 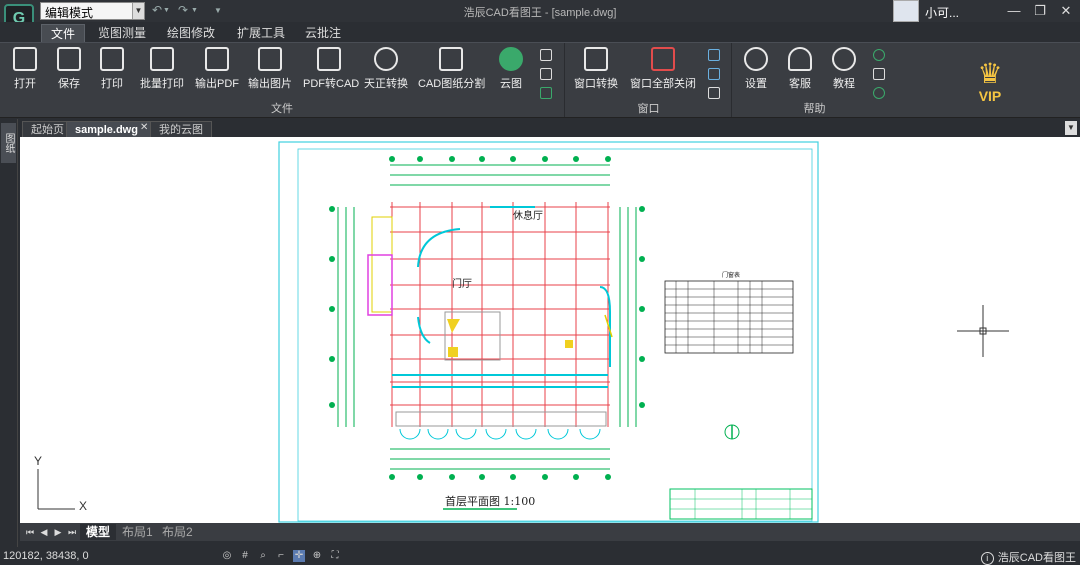 What do you see at coordinates (1071, 128) in the screenshot?
I see `tabs-dropdown-icon: ▼` at bounding box center [1071, 128].